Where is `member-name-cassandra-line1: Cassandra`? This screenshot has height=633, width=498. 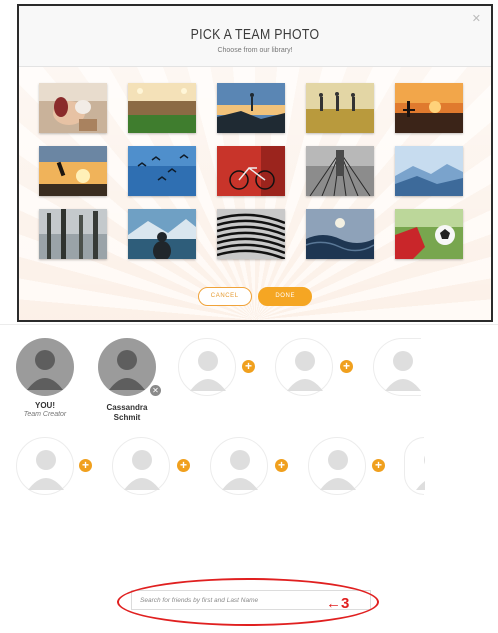
member-name-cassandra-line1: Cassandra is located at coordinates (127, 407).